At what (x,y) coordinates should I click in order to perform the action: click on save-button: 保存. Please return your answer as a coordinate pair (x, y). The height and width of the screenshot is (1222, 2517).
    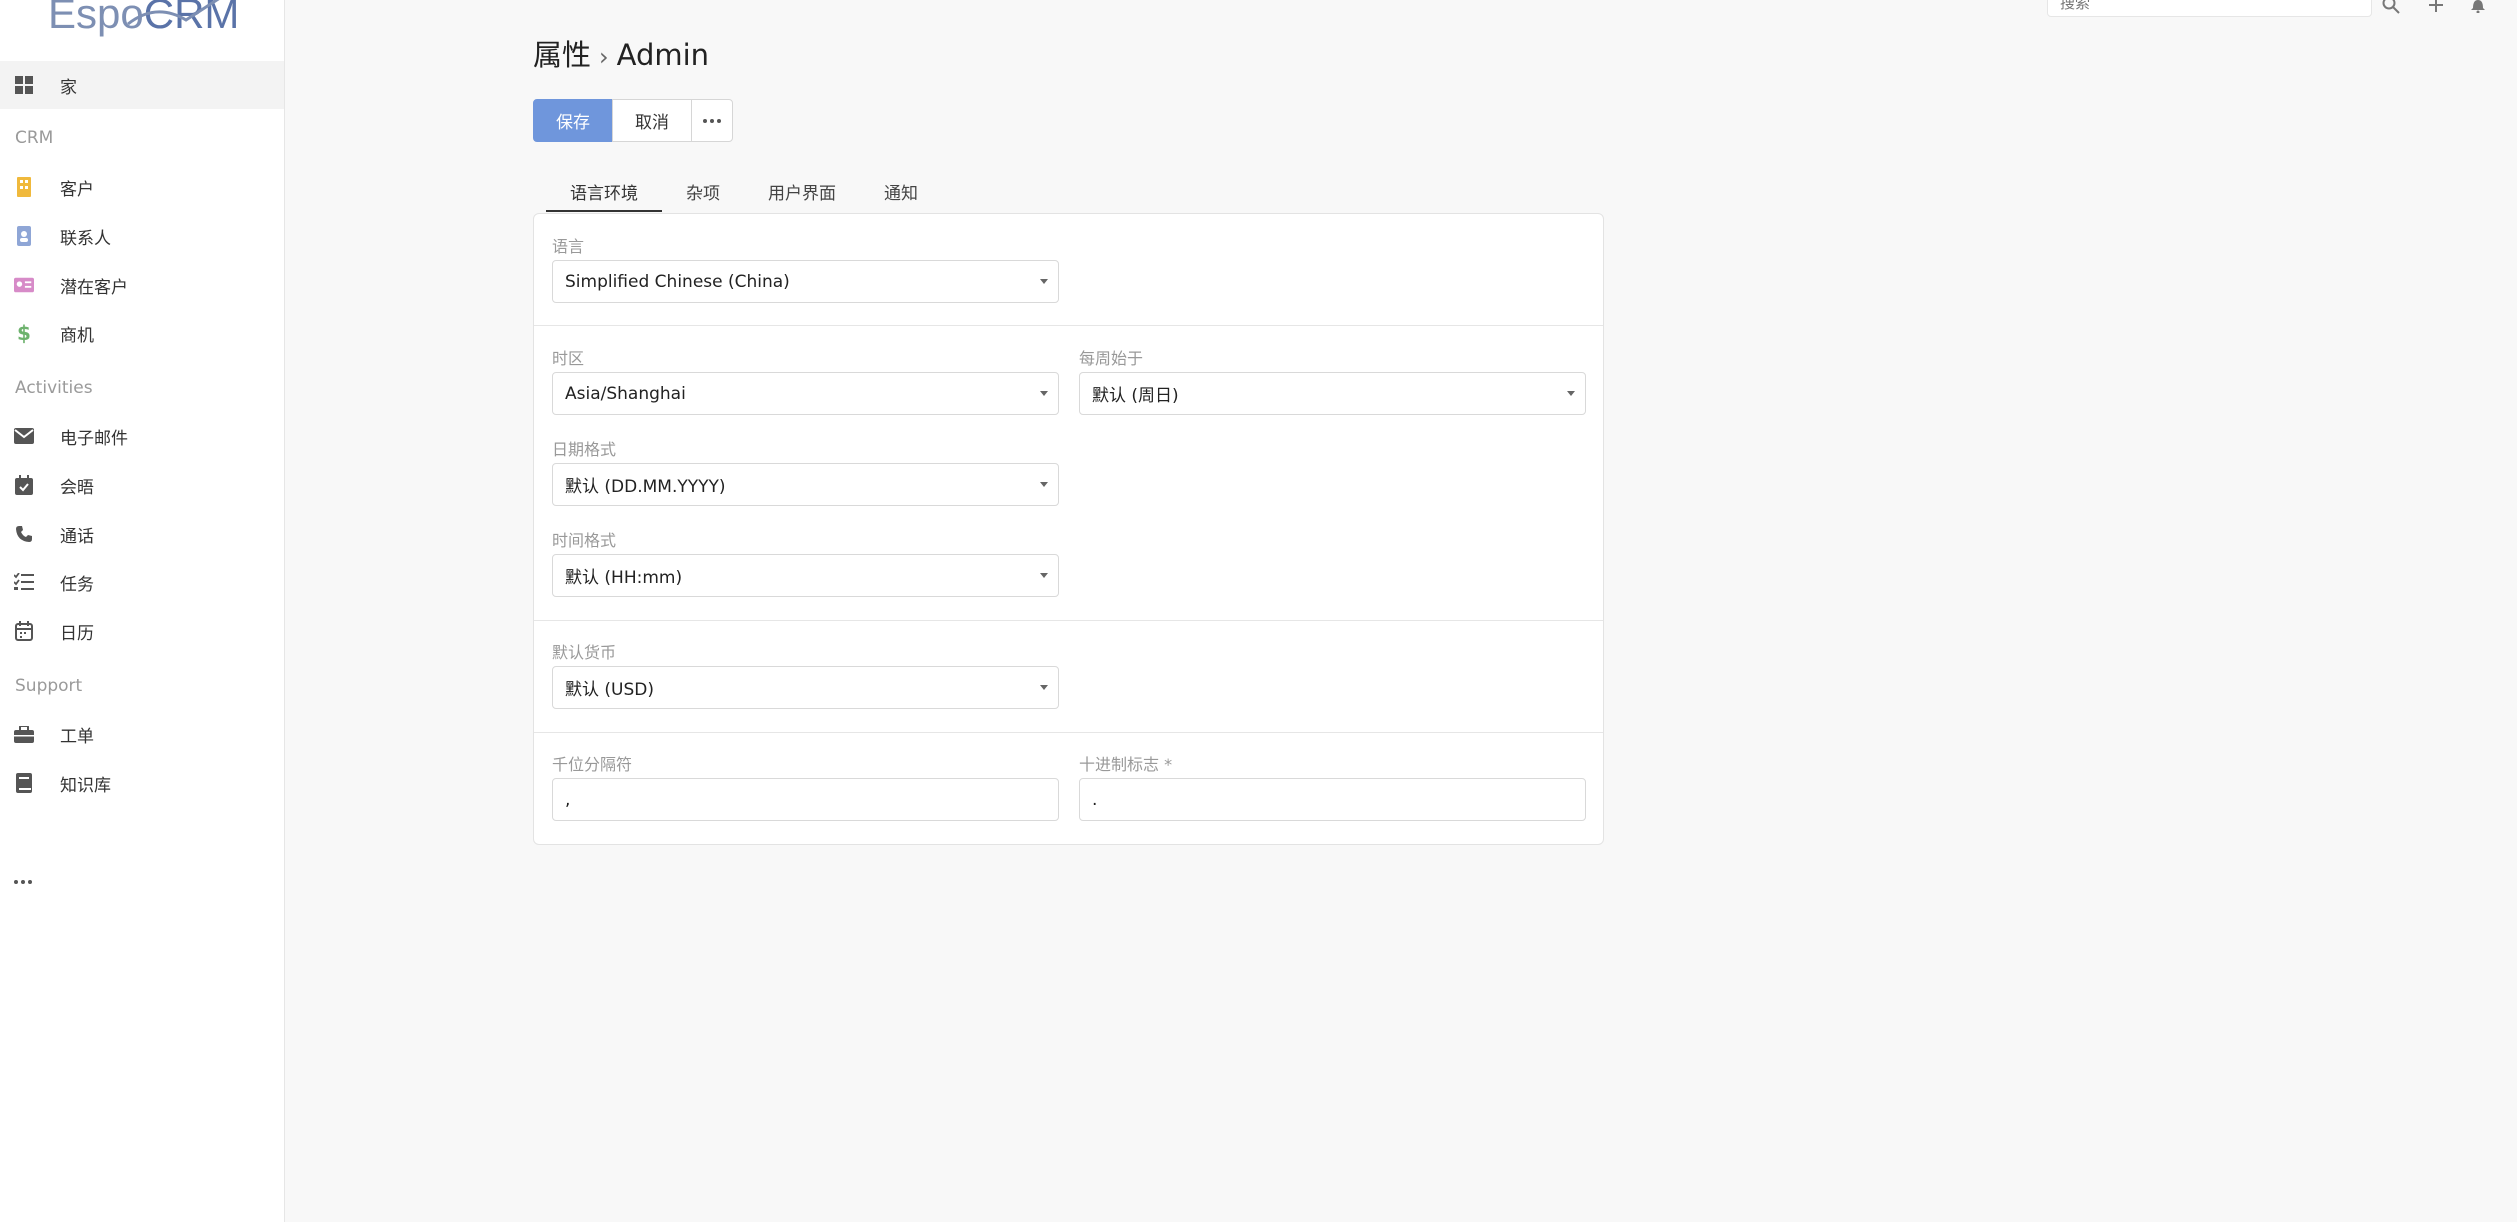
    Looking at the image, I should click on (573, 120).